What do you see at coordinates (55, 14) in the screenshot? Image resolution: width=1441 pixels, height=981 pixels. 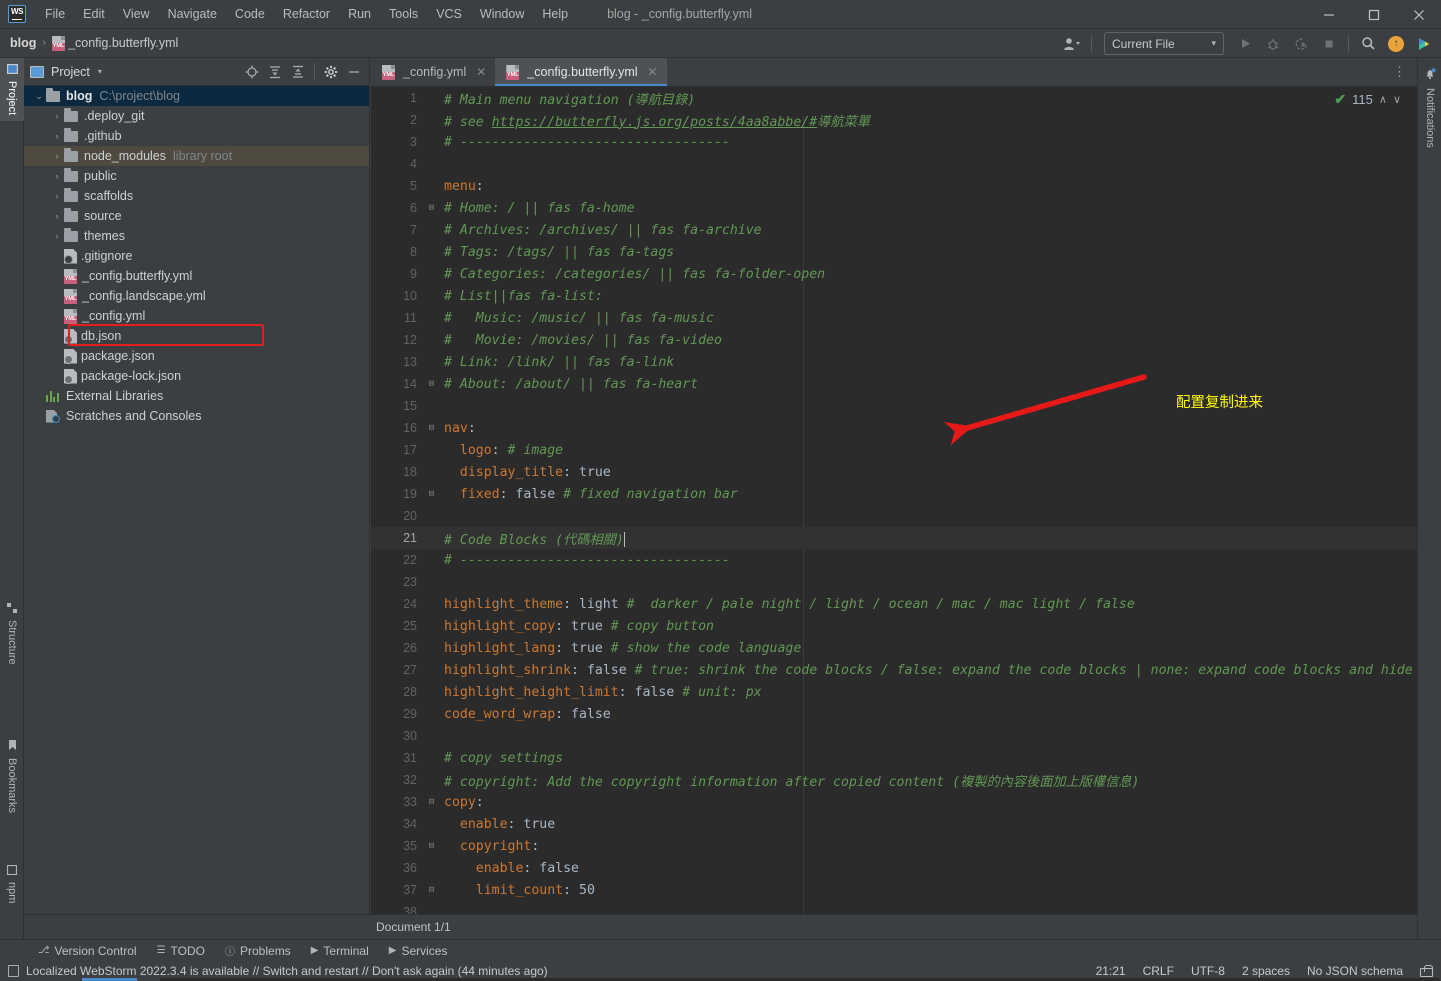 I see `menu-file: File` at bounding box center [55, 14].